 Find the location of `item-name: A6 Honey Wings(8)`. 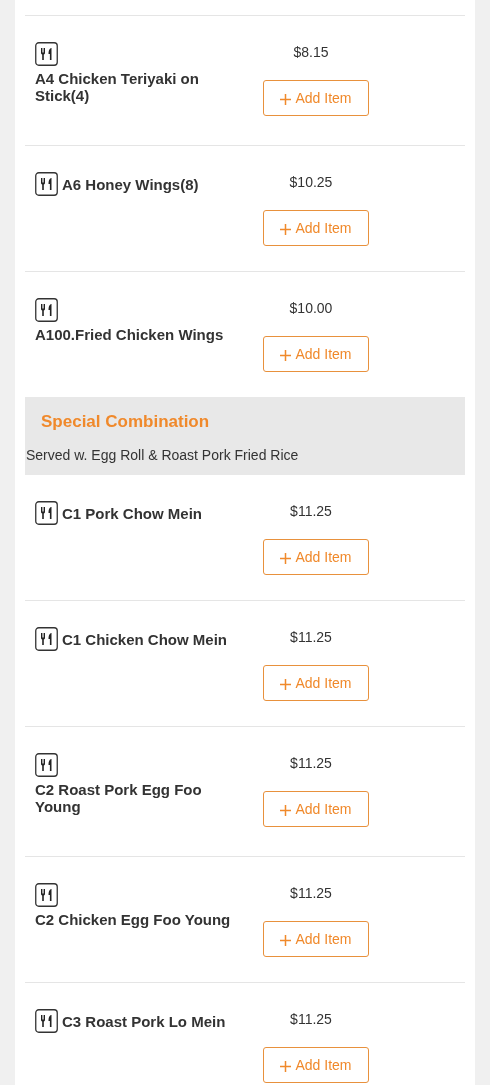

item-name: A6 Honey Wings(8) is located at coordinates (130, 184).